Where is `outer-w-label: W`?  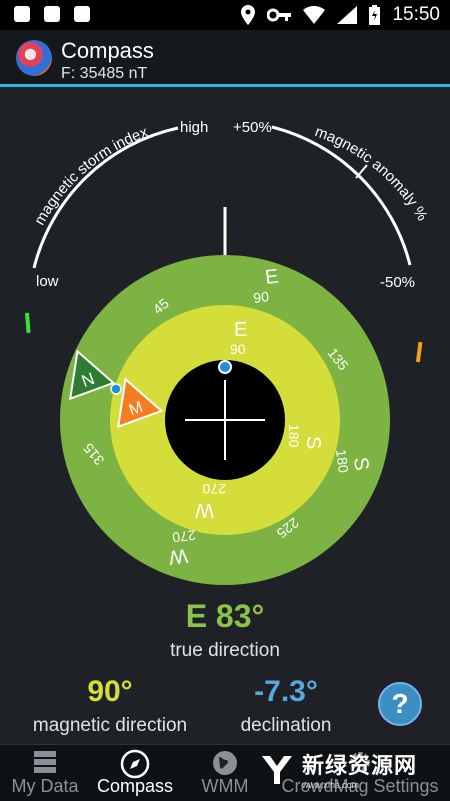
outer-w-label: W is located at coordinates (179, 556).